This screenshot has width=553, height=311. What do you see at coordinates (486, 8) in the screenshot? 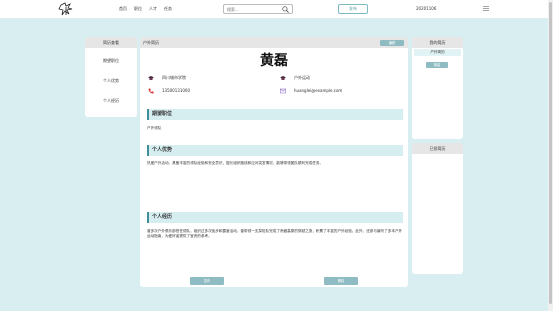
I see `menu-icon` at bounding box center [486, 8].